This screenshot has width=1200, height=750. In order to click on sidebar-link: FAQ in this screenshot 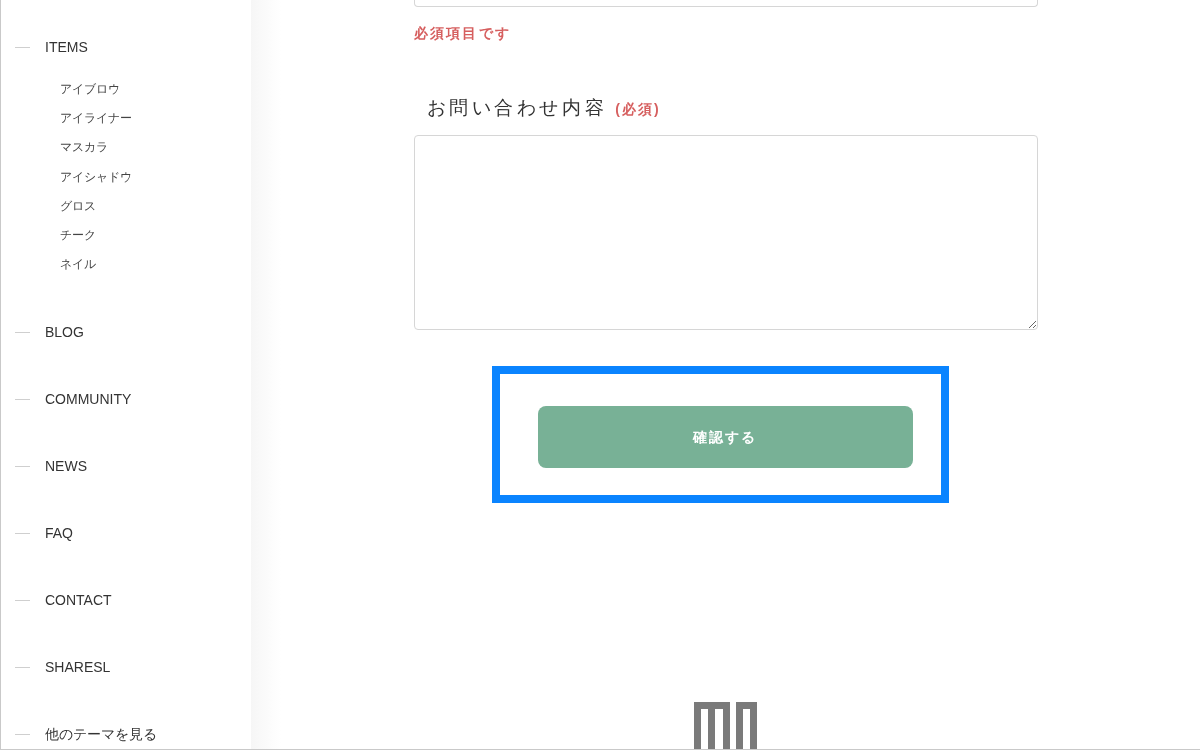, I will do `click(59, 533)`.